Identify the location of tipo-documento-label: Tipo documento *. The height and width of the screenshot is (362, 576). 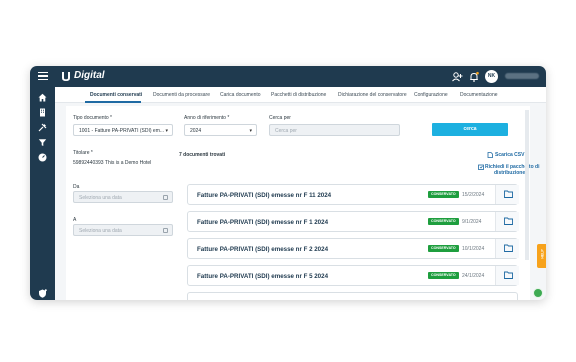
(93, 118).